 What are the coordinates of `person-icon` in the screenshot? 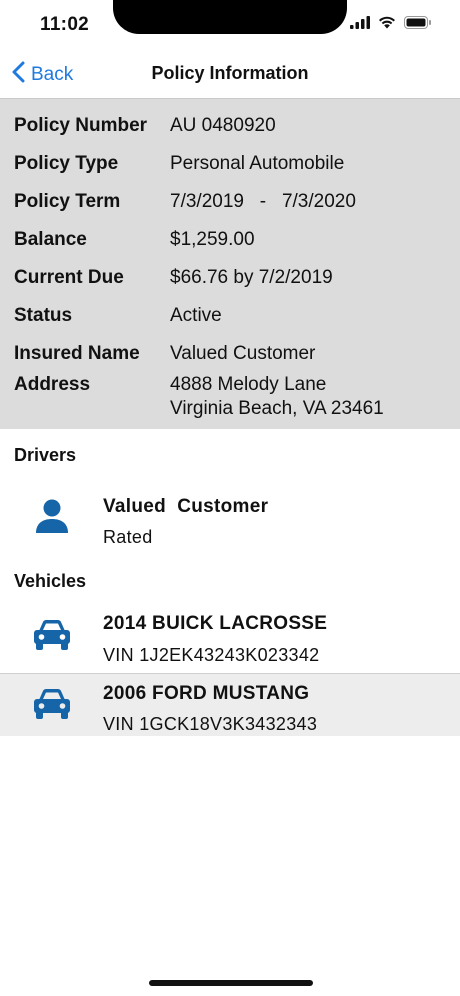 It's located at (52, 518).